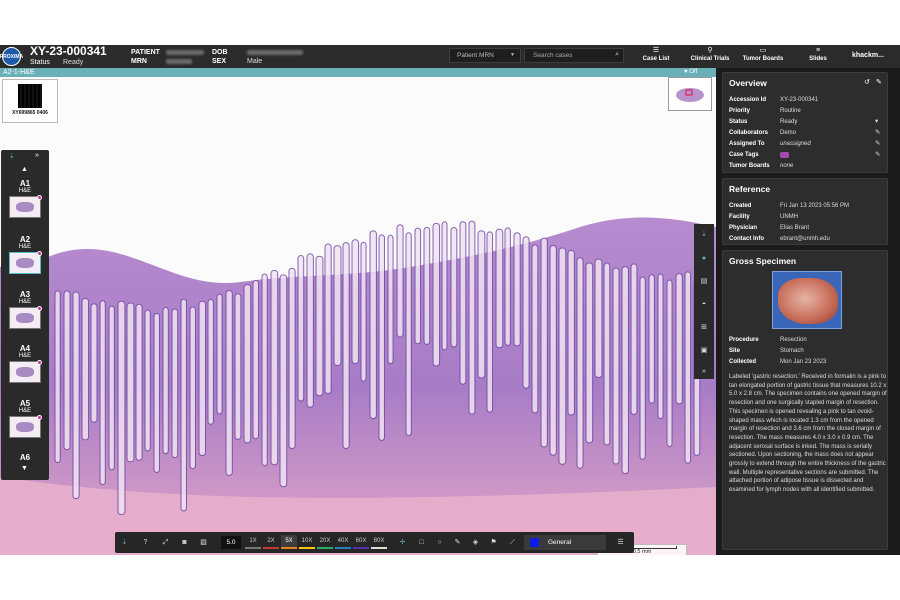 The width and height of the screenshot is (900, 600). I want to click on search-type-select: Patient MRN ▼, so click(485, 55).